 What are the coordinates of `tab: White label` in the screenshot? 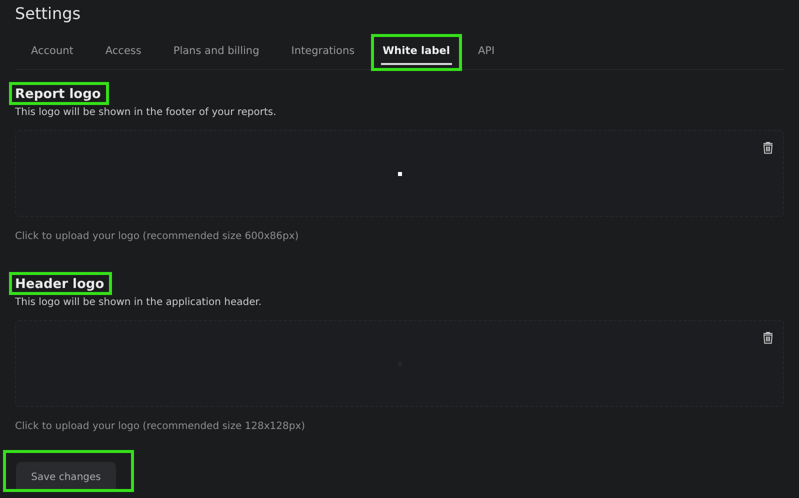 It's located at (416, 52).